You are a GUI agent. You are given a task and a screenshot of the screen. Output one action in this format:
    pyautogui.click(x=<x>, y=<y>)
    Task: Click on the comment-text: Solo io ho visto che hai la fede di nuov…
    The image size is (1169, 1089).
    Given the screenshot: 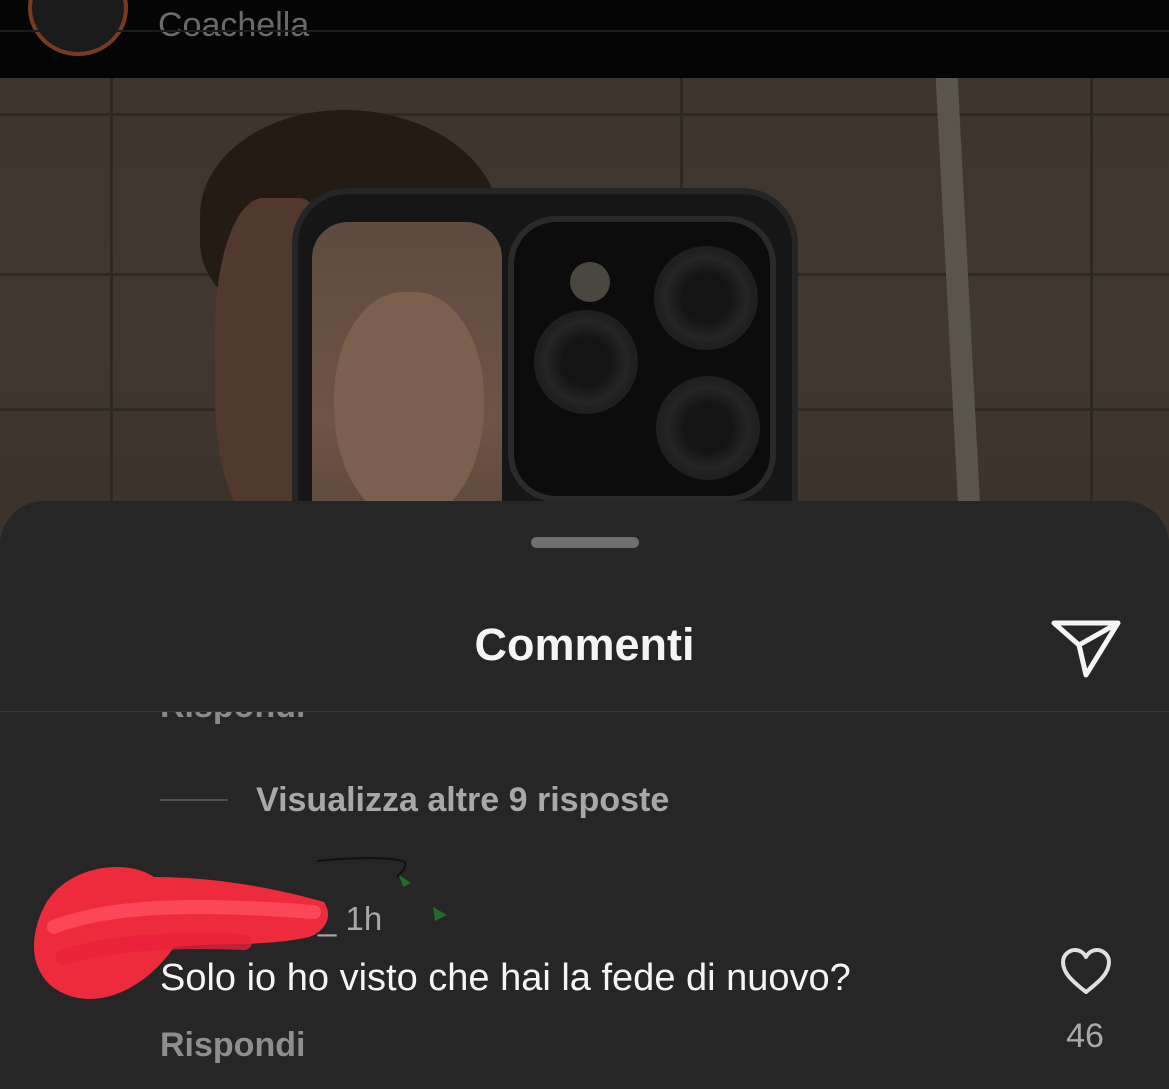 What is the action you would take?
    pyautogui.click(x=505, y=978)
    